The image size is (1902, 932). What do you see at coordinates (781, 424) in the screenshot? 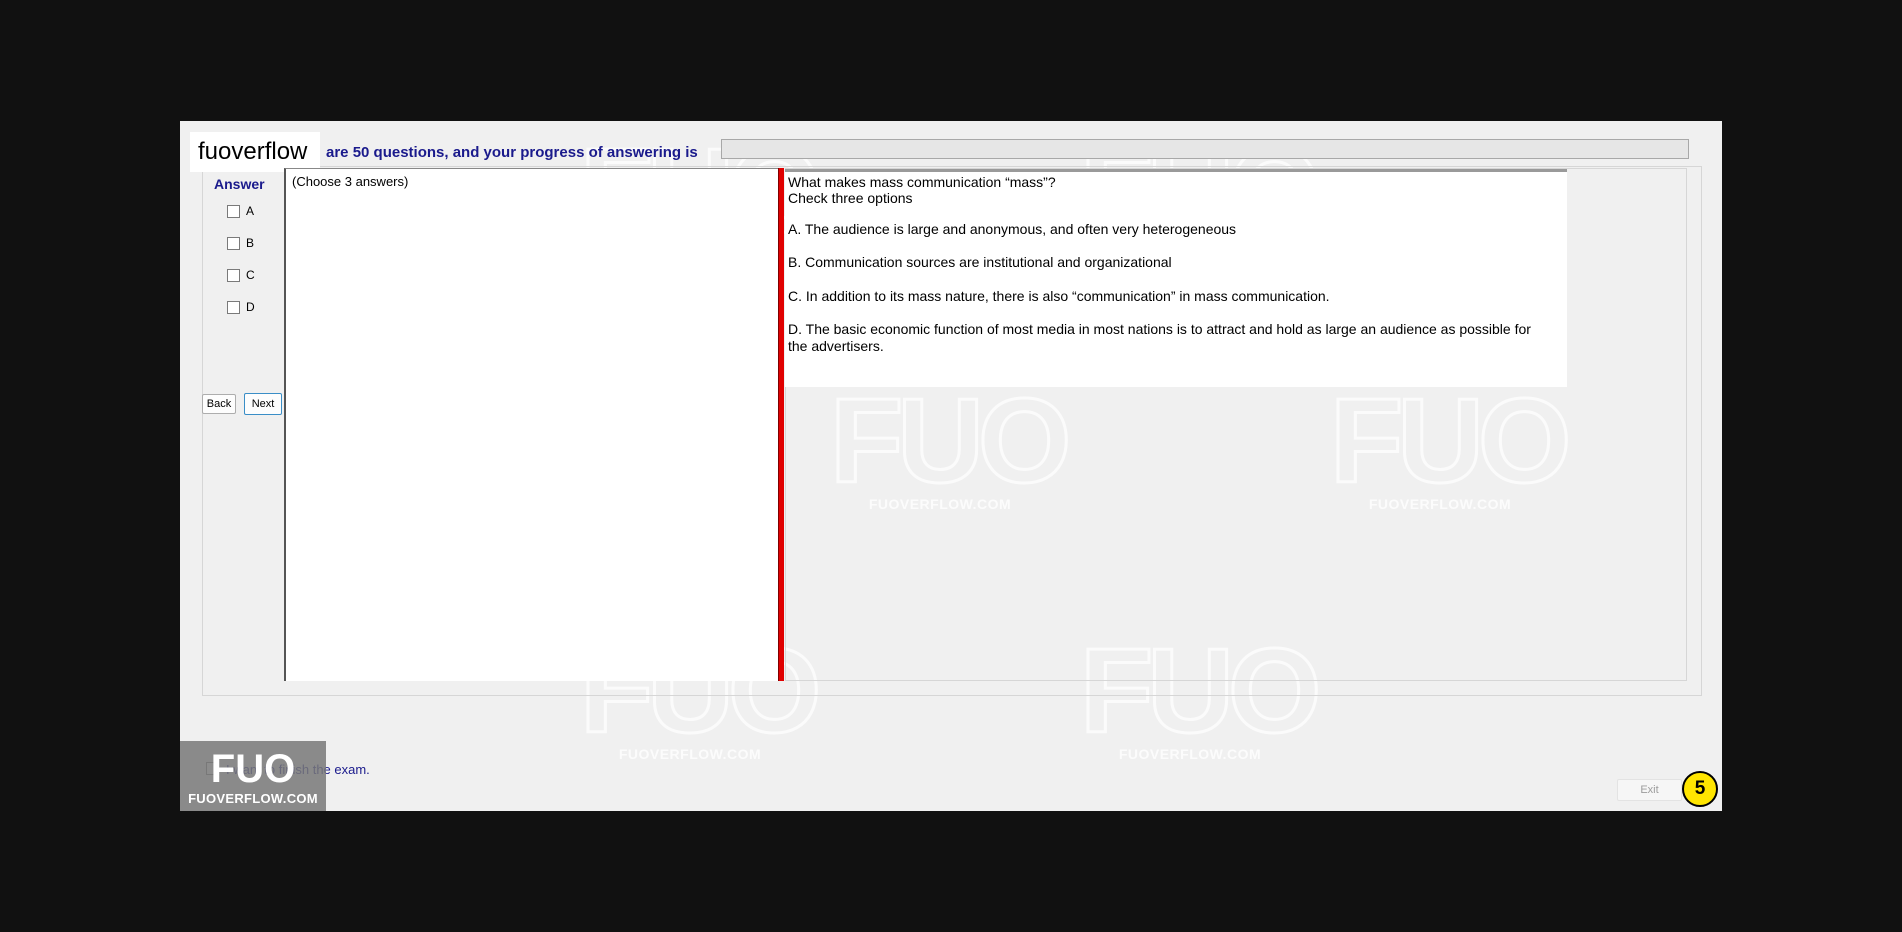
I see `panel-splitter` at bounding box center [781, 424].